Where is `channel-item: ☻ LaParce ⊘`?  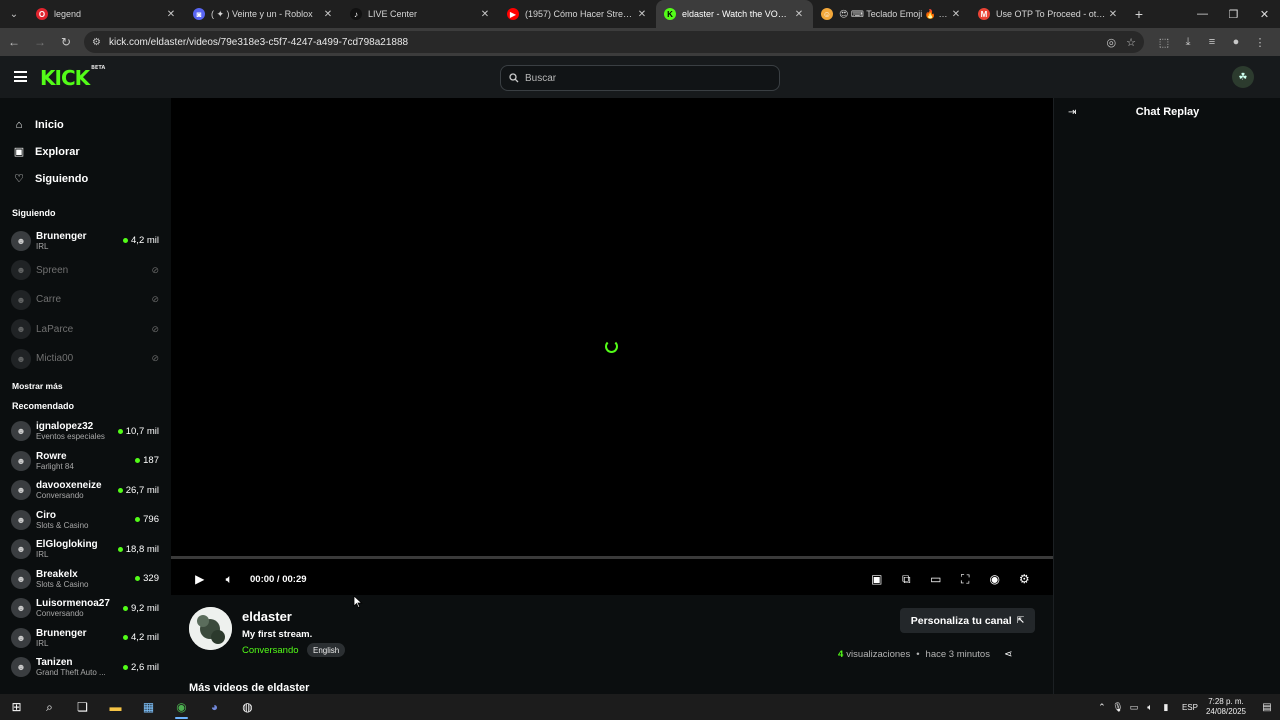 channel-item: ☻ LaParce ⊘ is located at coordinates (85, 330).